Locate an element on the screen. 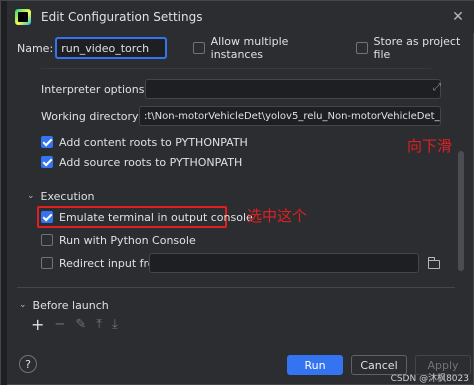 The height and width of the screenshot is (385, 474). pycharm-icon is located at coordinates (23, 17).